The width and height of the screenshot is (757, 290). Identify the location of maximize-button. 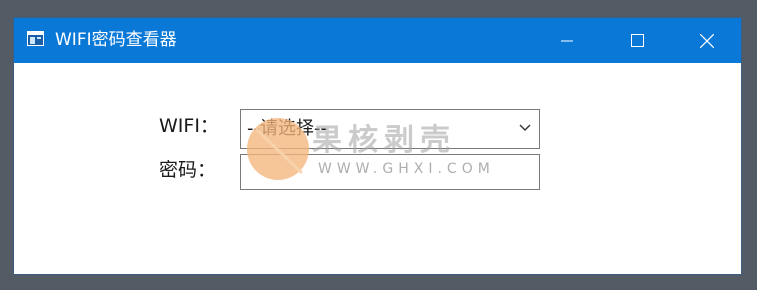
(637, 40).